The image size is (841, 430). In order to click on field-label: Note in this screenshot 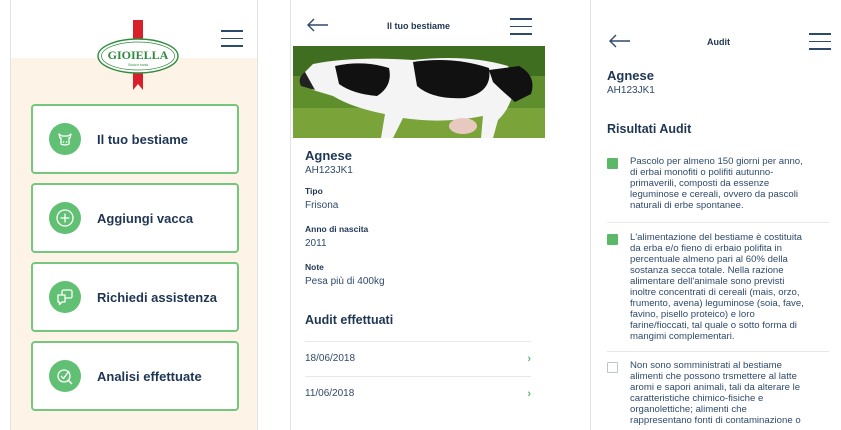, I will do `click(314, 267)`.